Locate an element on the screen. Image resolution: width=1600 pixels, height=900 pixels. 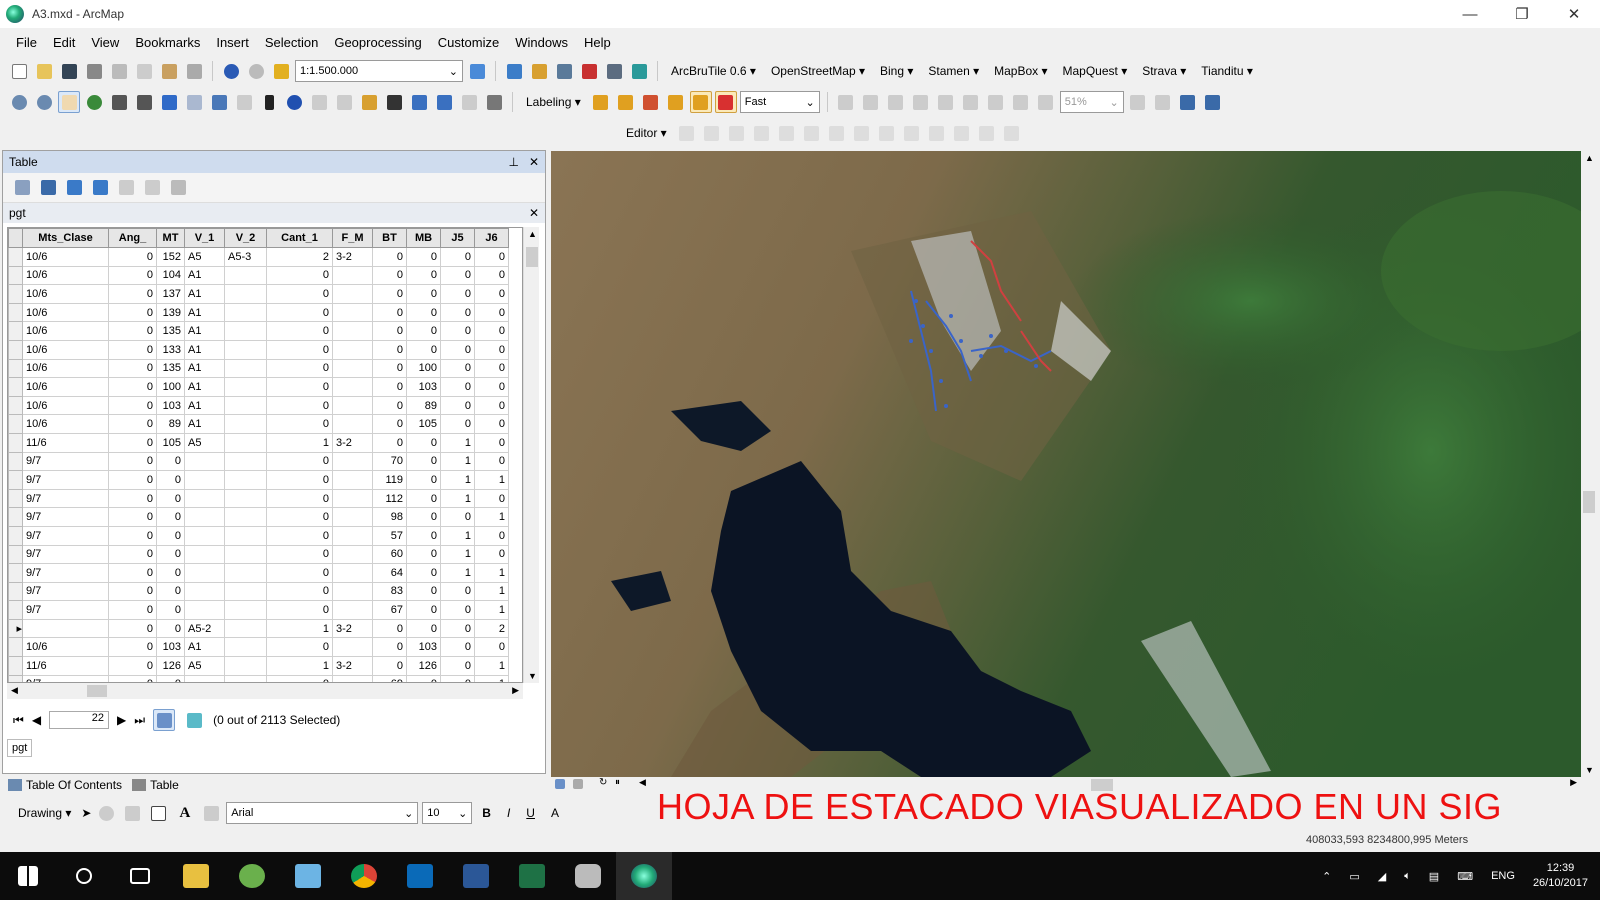
chrome-icon is located at coordinates (364, 876).